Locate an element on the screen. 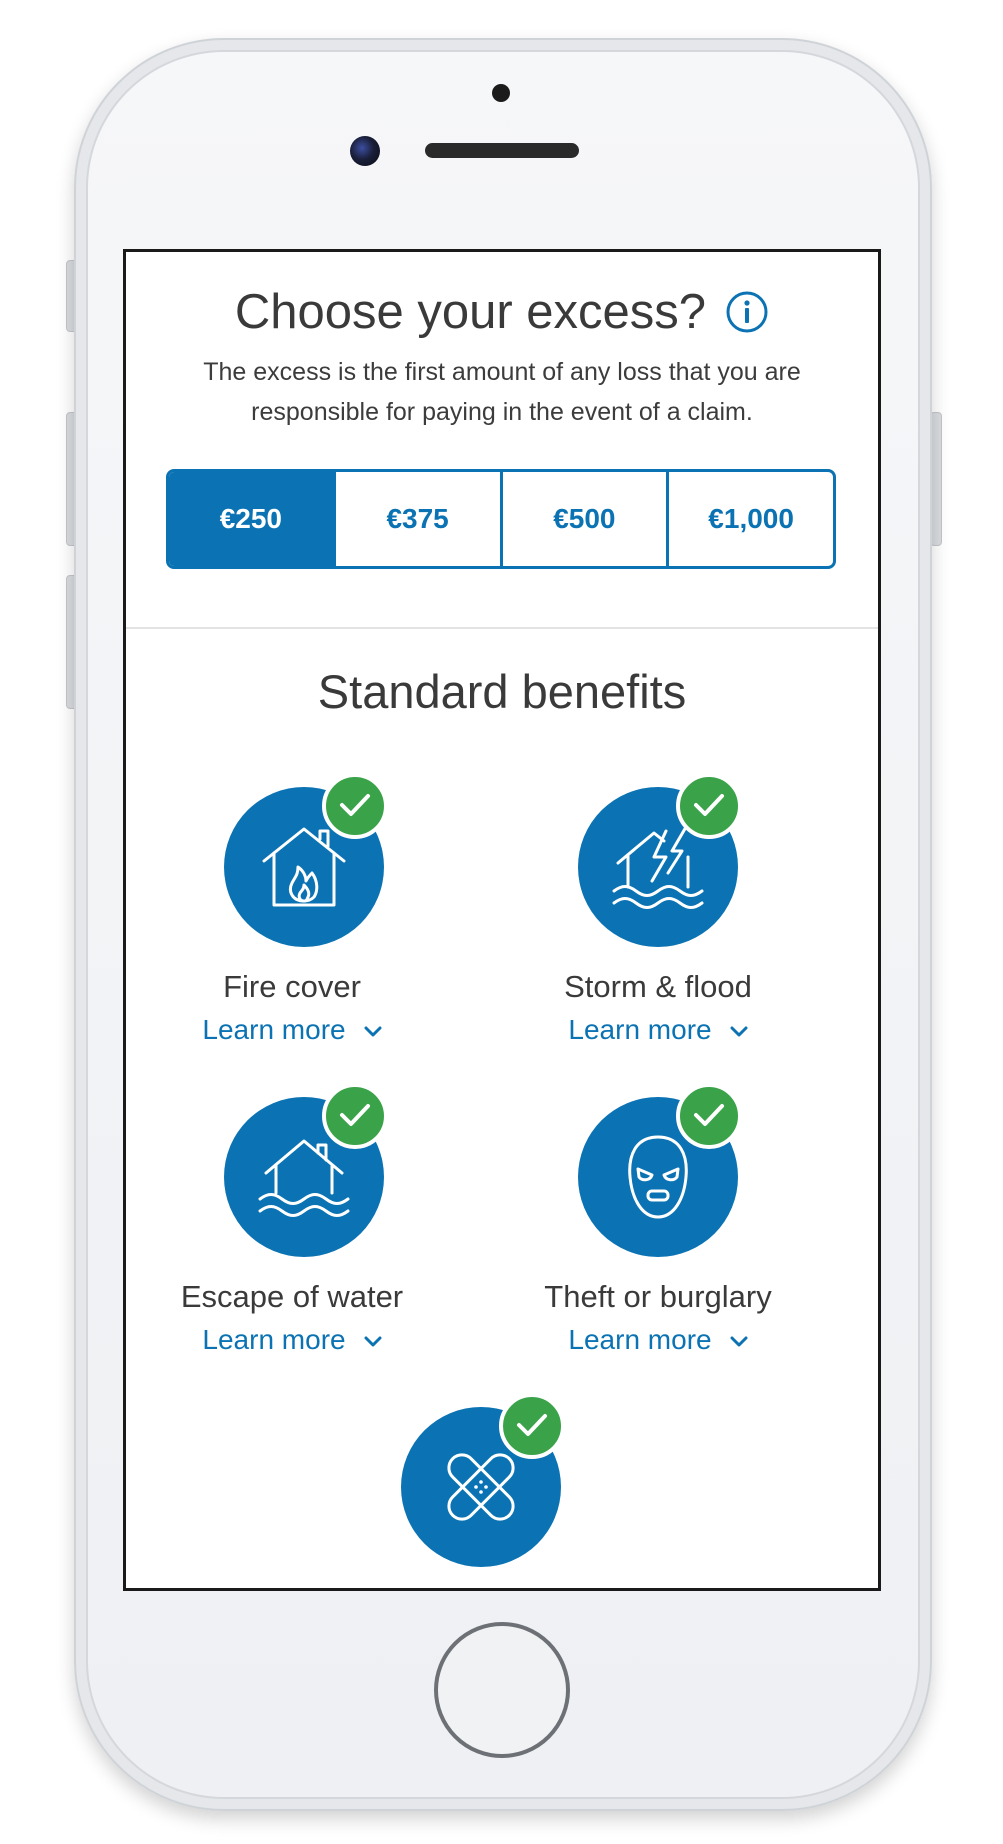 The width and height of the screenshot is (1003, 1844). excess-option-500: €500 is located at coordinates (583, 519).